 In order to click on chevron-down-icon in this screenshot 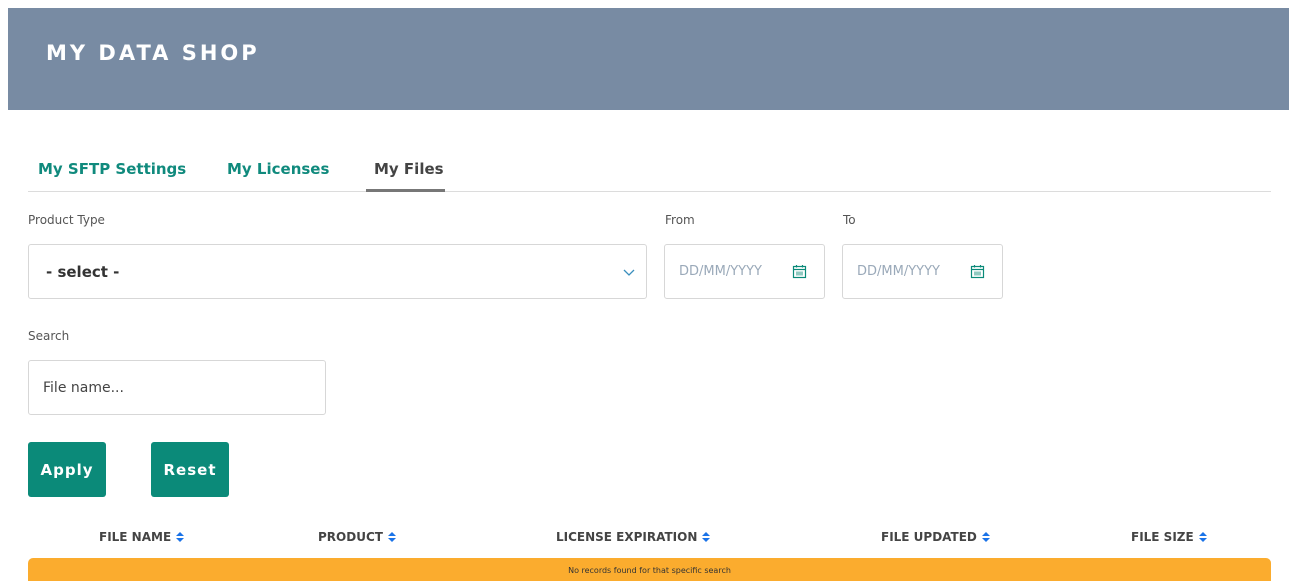, I will do `click(629, 272)`.